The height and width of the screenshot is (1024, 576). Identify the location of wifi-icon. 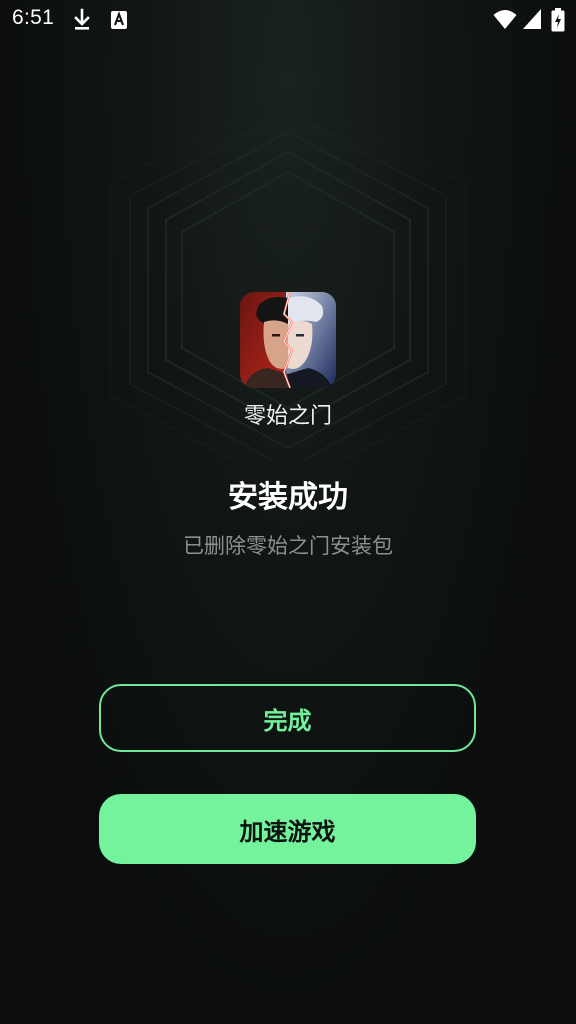
(505, 19).